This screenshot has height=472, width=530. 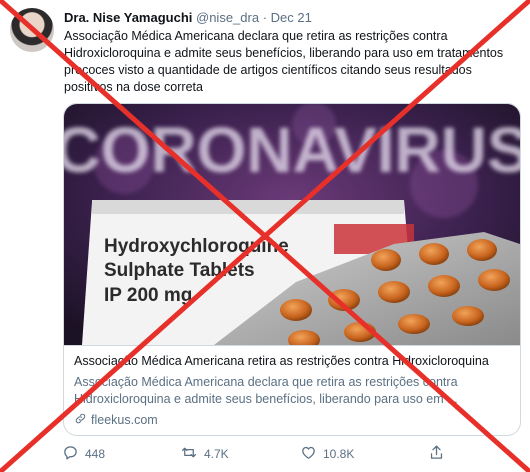 I want to click on reply-icon, so click(x=70, y=454).